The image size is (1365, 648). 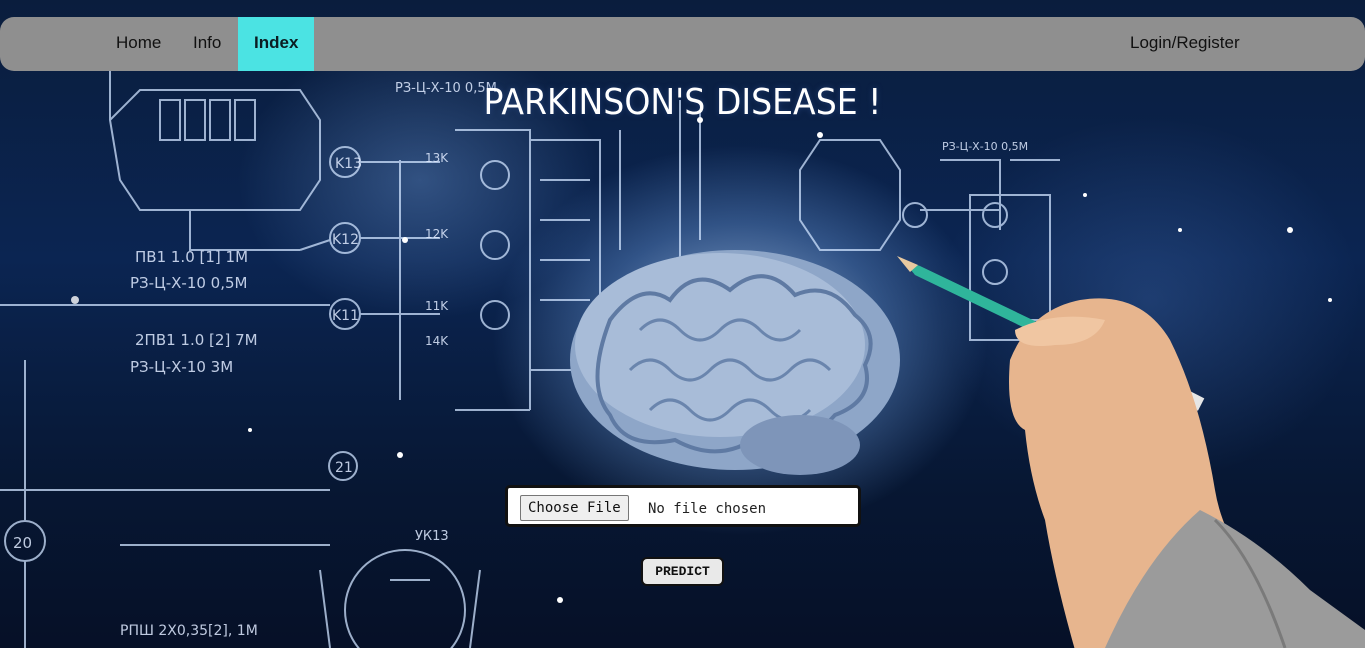 What do you see at coordinates (437, 341) in the screenshot?
I see `svg-text: 14K` at bounding box center [437, 341].